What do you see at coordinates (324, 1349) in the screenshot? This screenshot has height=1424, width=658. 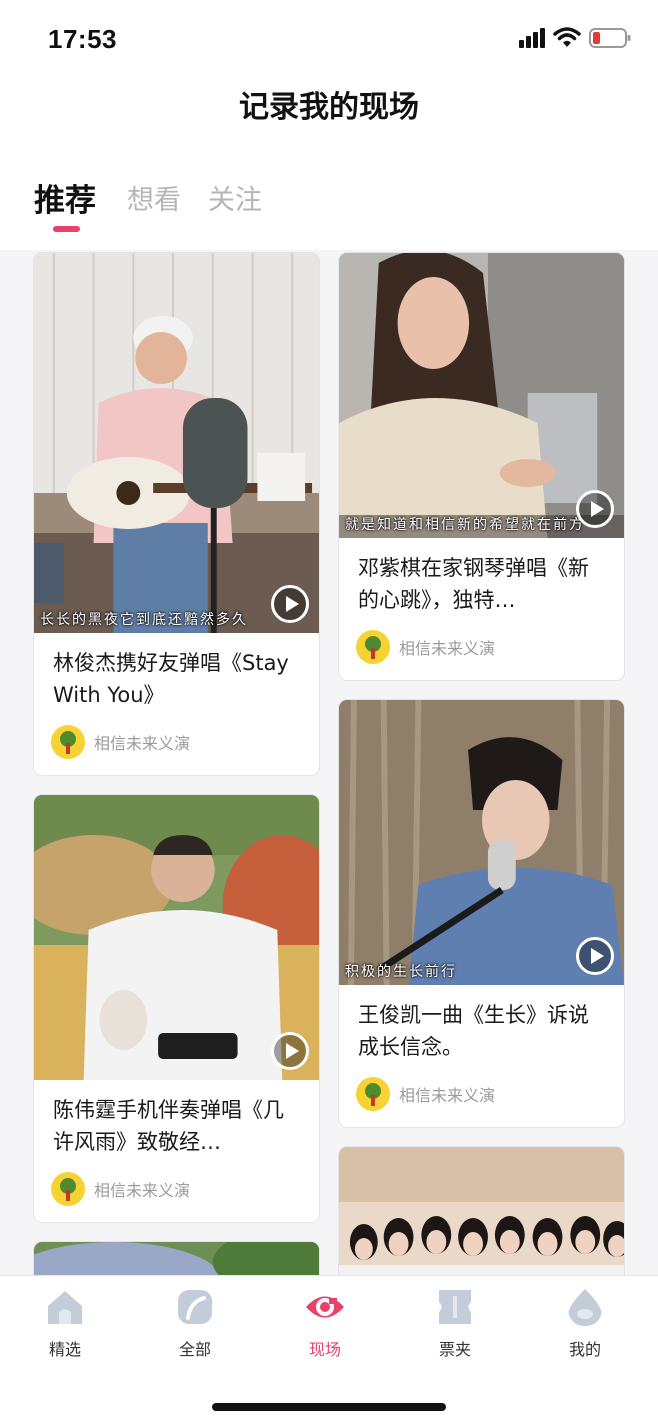 I see `nav-label: 现场` at bounding box center [324, 1349].